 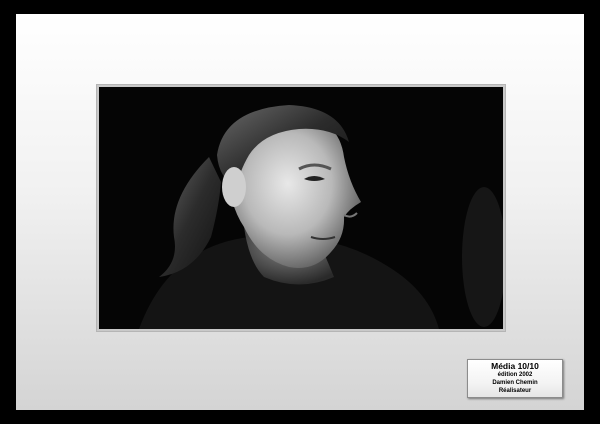 What do you see at coordinates (515, 383) in the screenshot?
I see `caption-name: Damien Chemin` at bounding box center [515, 383].